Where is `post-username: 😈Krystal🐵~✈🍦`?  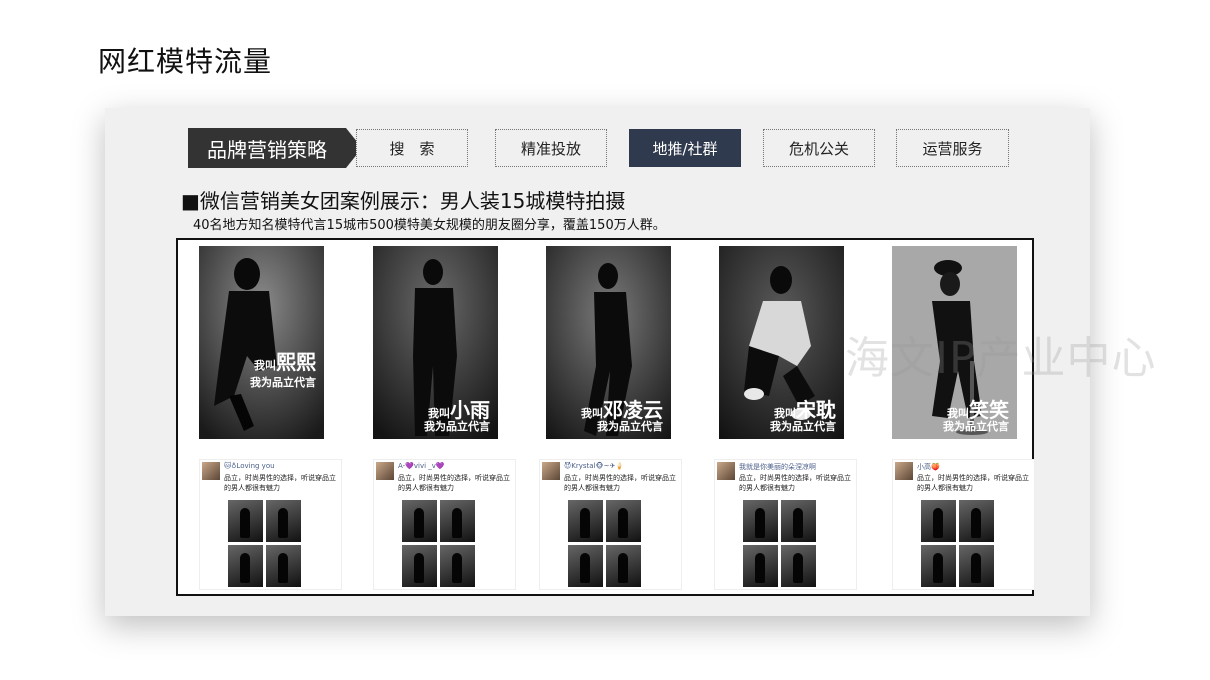
post-username: 😈Krystal🐵~✈🍦 is located at coordinates (594, 466).